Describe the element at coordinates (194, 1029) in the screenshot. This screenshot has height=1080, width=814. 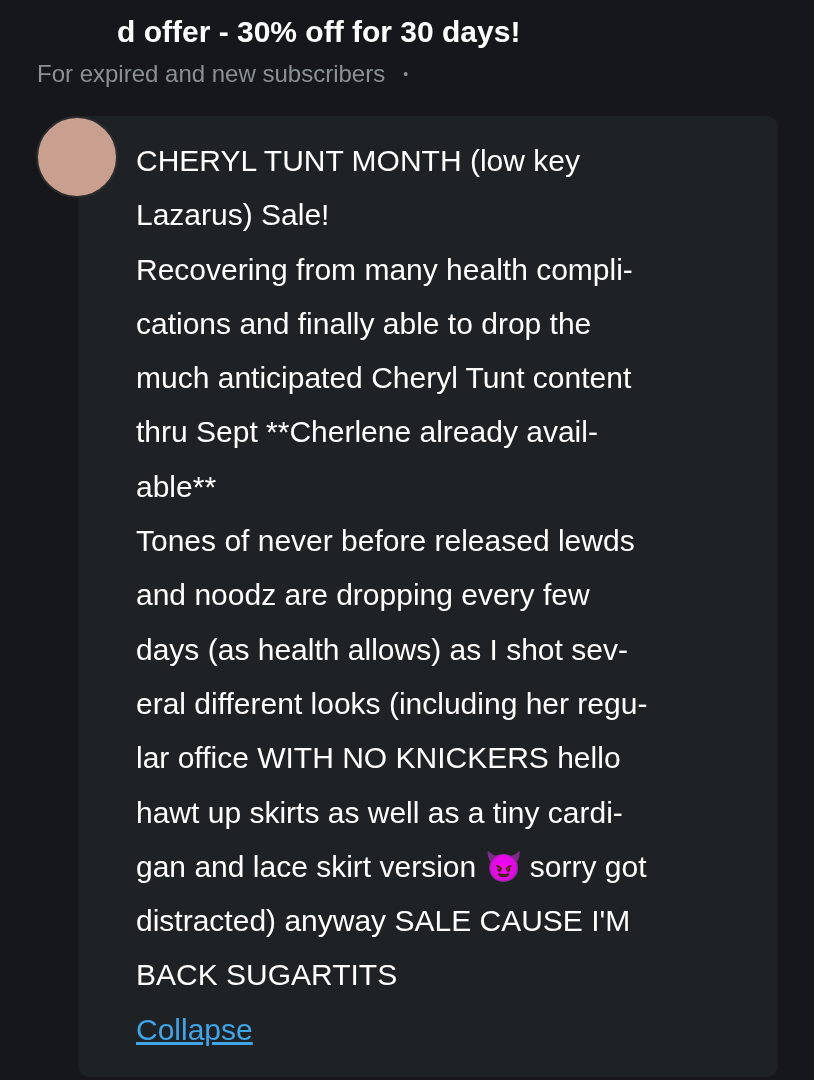
I see `collapse-link: Collapse` at that location.